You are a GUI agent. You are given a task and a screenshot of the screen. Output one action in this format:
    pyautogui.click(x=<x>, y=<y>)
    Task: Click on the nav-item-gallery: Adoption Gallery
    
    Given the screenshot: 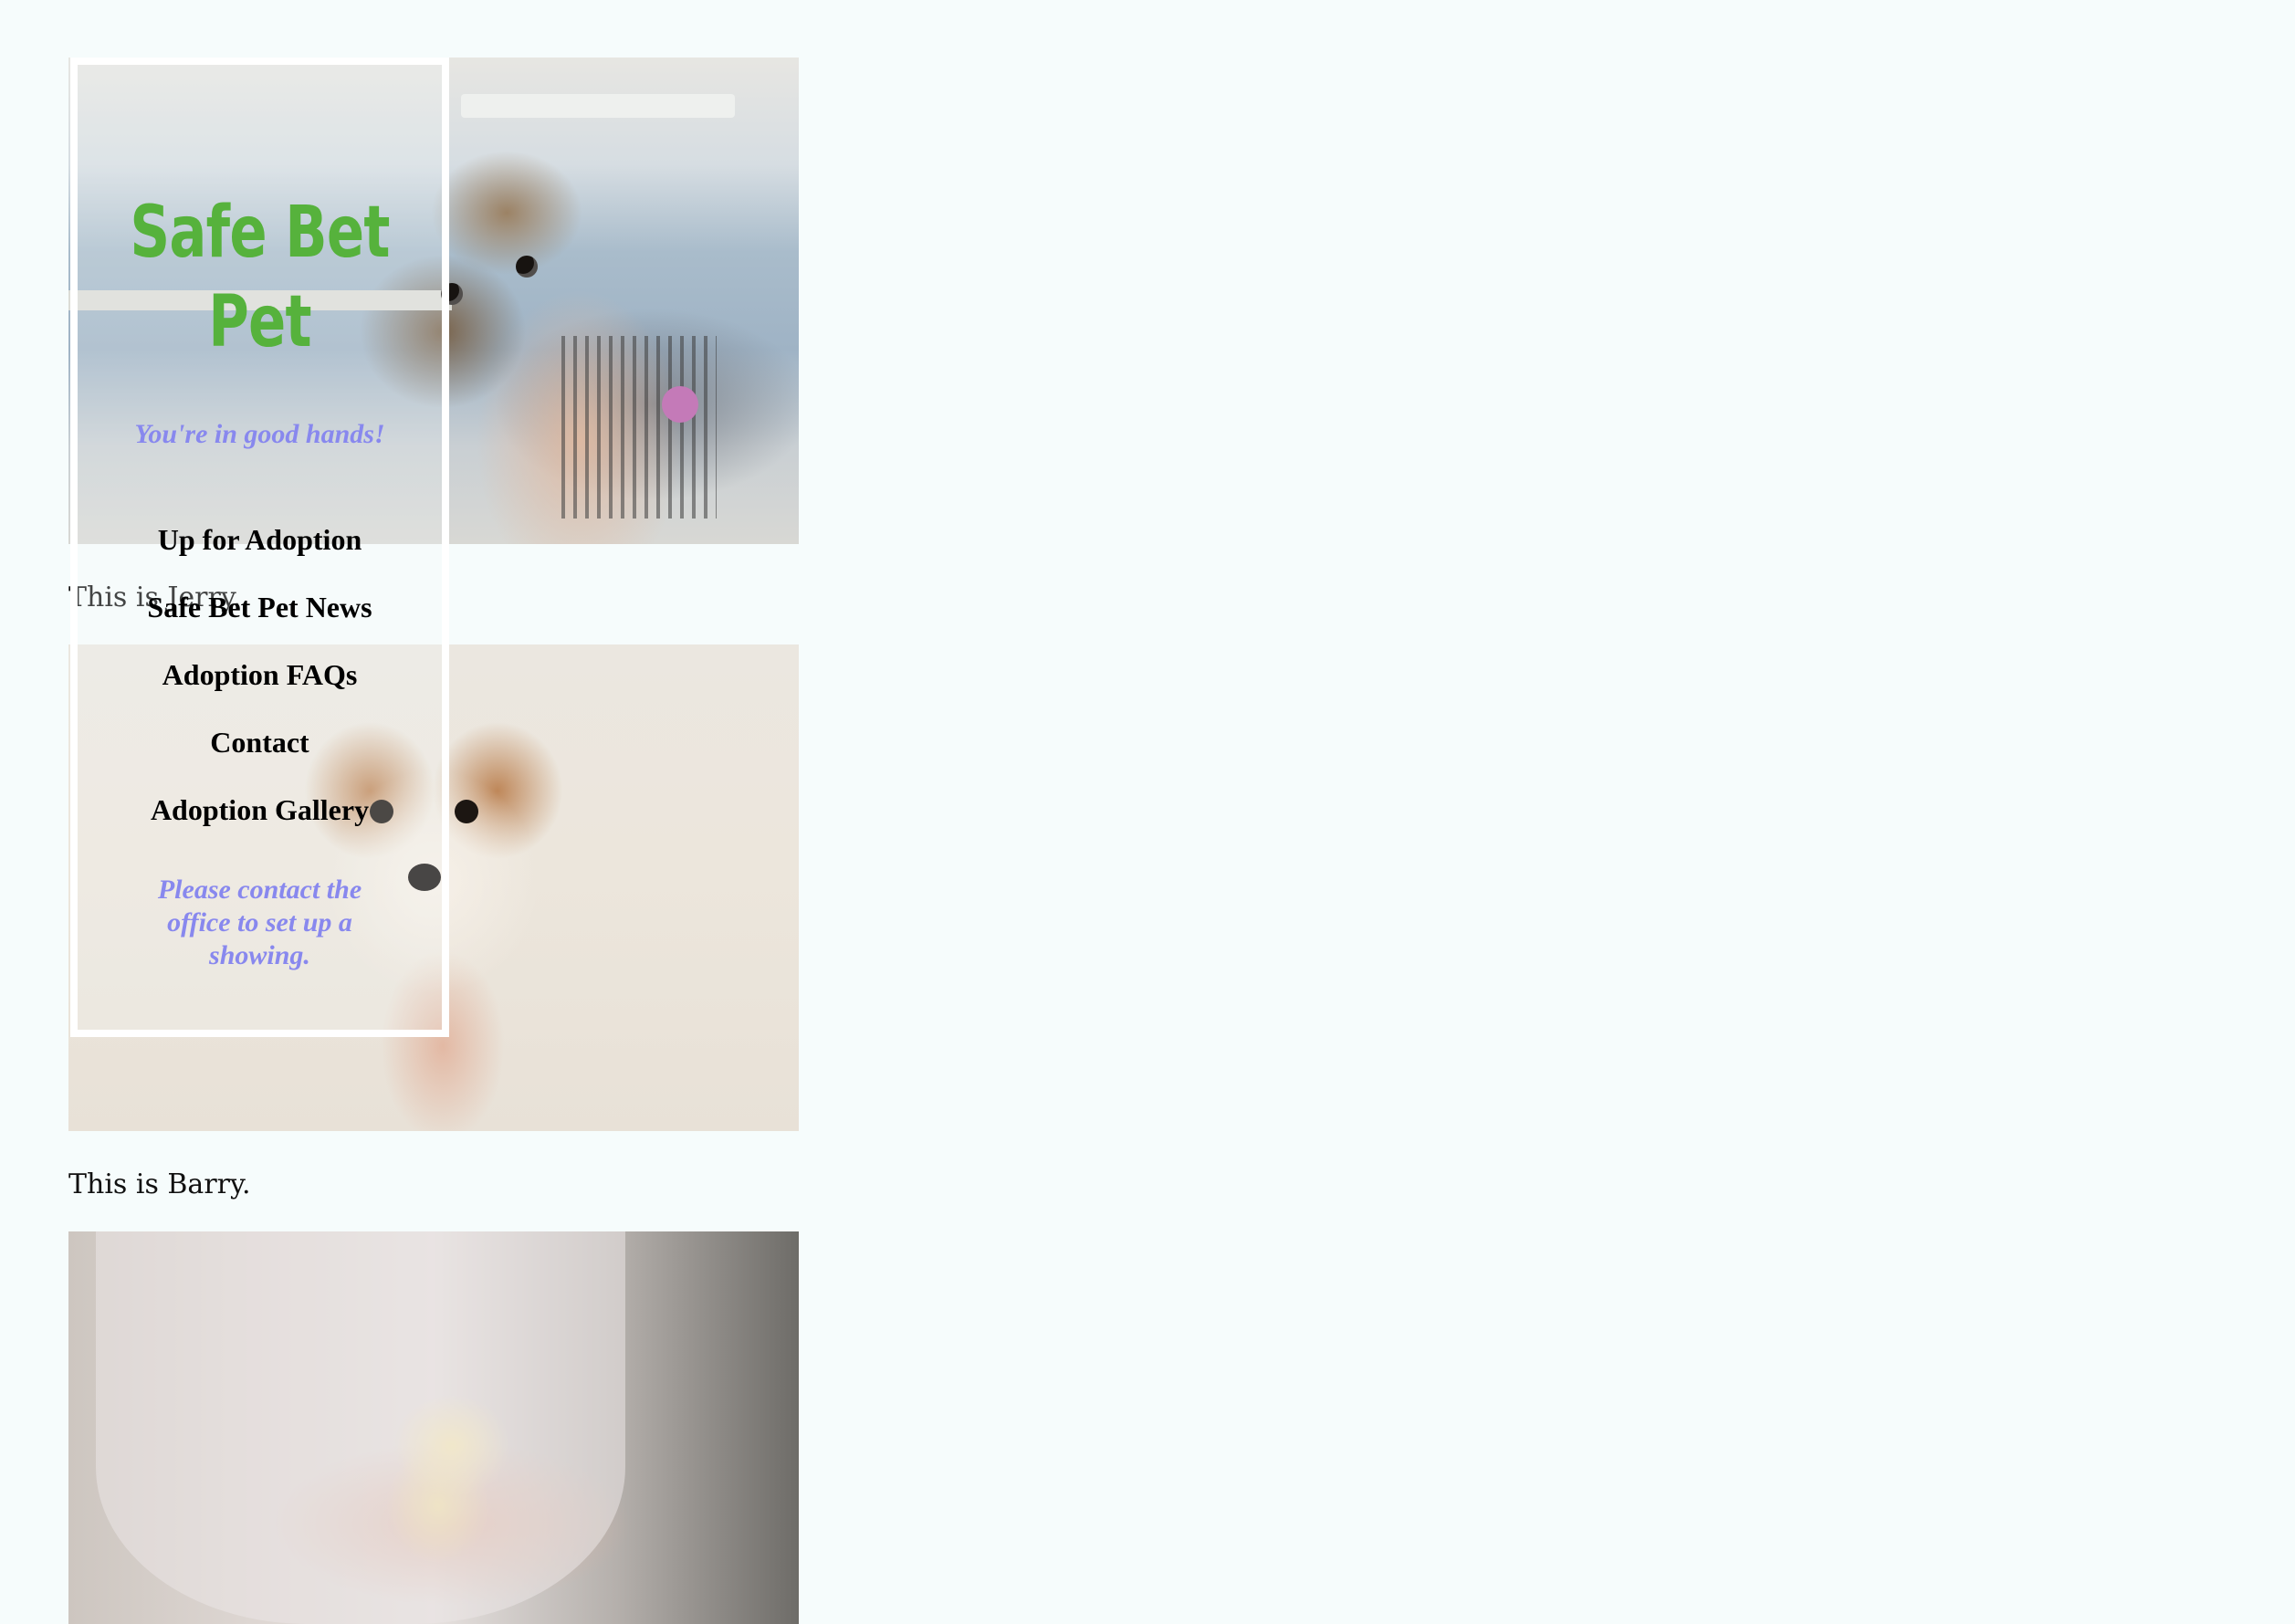 What is the action you would take?
    pyautogui.click(x=260, y=816)
    